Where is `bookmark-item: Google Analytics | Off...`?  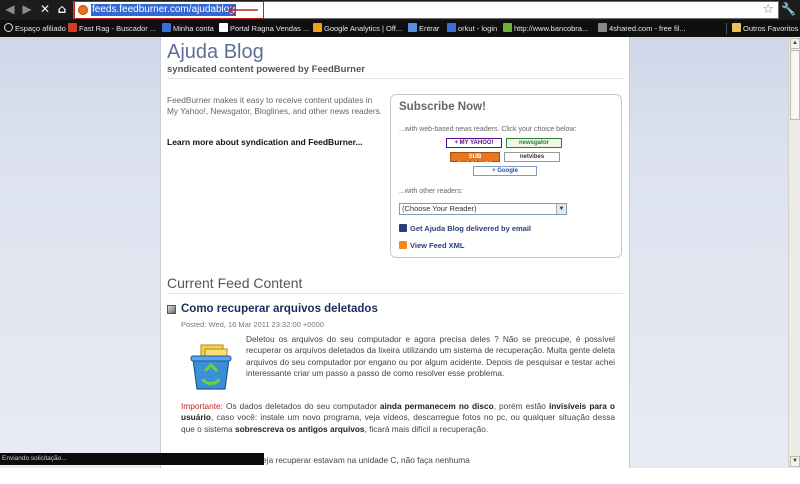 bookmark-item: Google Analytics | Off... is located at coordinates (357, 28).